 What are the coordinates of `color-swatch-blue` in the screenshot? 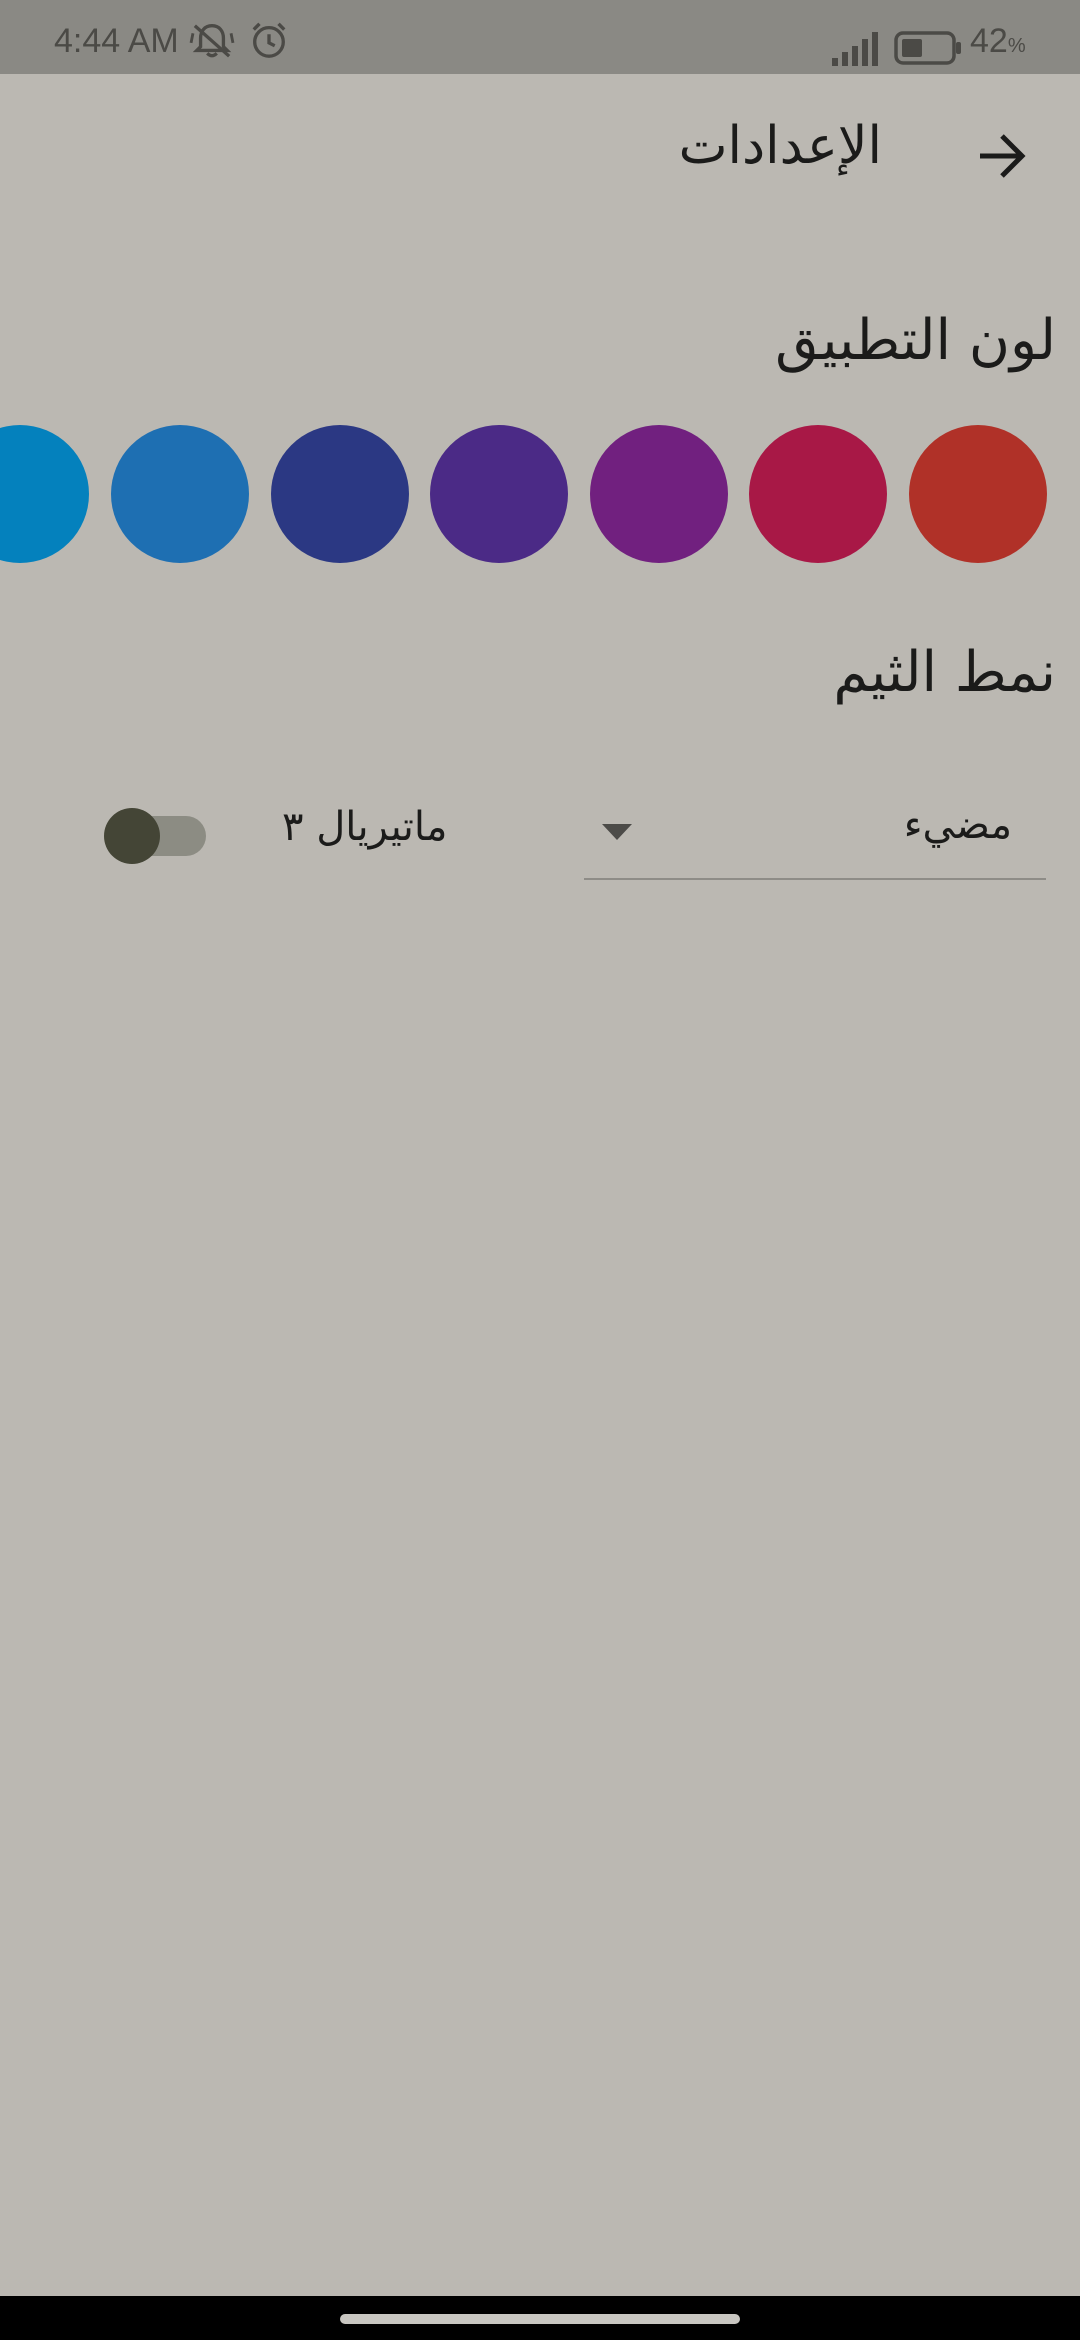 It's located at (180, 494).